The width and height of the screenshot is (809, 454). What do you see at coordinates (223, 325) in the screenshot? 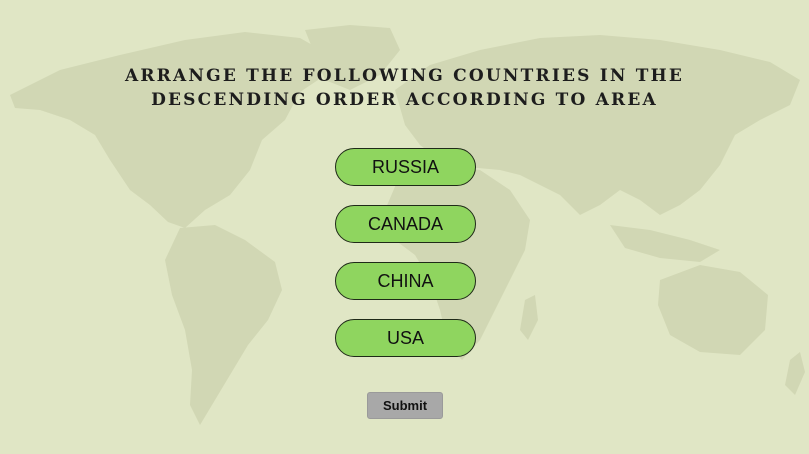
I see `map-south-america` at bounding box center [223, 325].